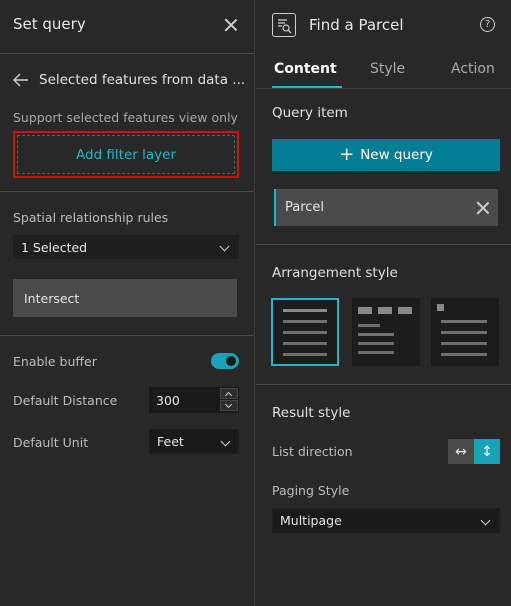  I want to click on horizontal-direction-button: ↔, so click(461, 451).